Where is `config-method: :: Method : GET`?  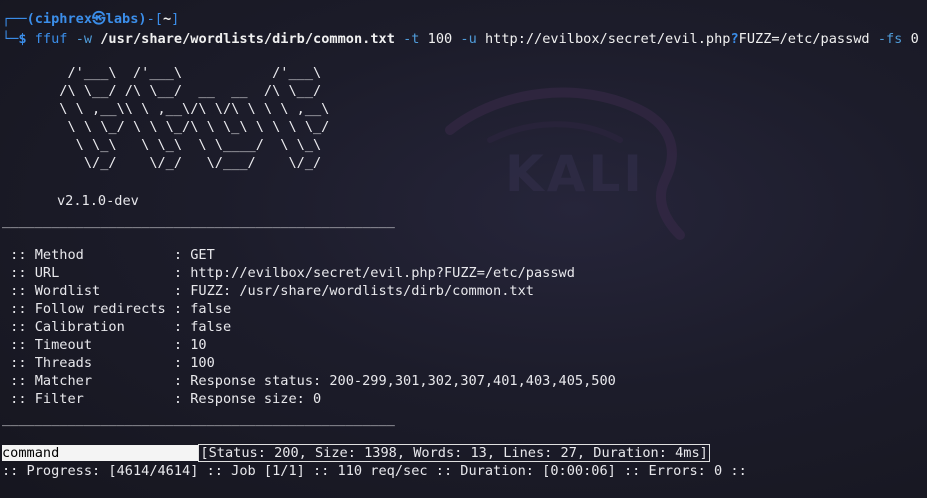
config-method: :: Method : GET is located at coordinates (108, 255).